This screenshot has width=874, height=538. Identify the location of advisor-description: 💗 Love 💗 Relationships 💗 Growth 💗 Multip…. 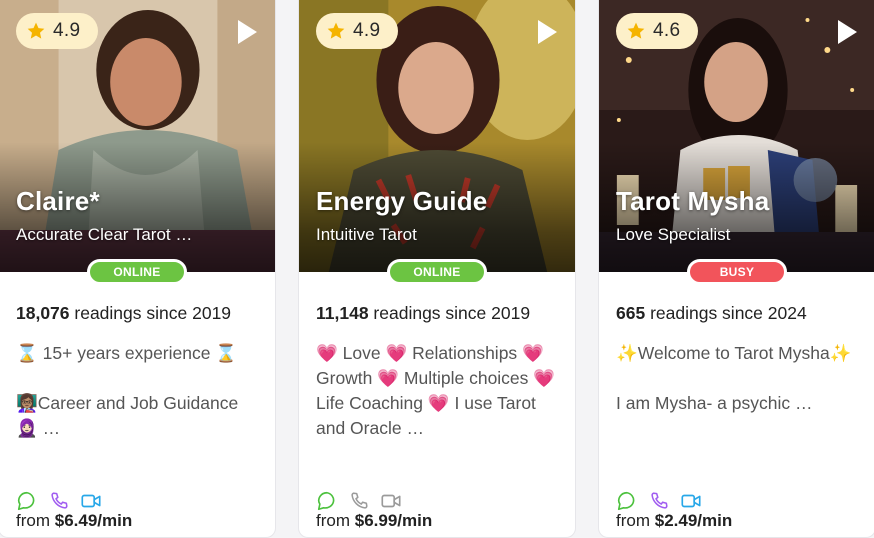
(436, 390).